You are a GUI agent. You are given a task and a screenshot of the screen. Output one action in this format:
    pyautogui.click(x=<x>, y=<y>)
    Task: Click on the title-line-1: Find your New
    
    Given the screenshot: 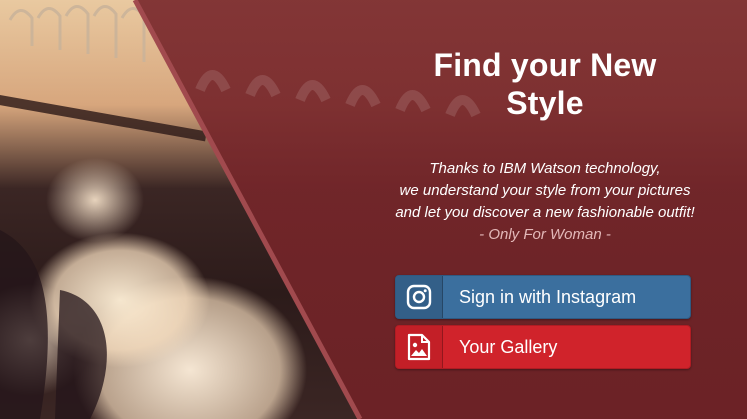 What is the action you would take?
    pyautogui.click(x=545, y=65)
    